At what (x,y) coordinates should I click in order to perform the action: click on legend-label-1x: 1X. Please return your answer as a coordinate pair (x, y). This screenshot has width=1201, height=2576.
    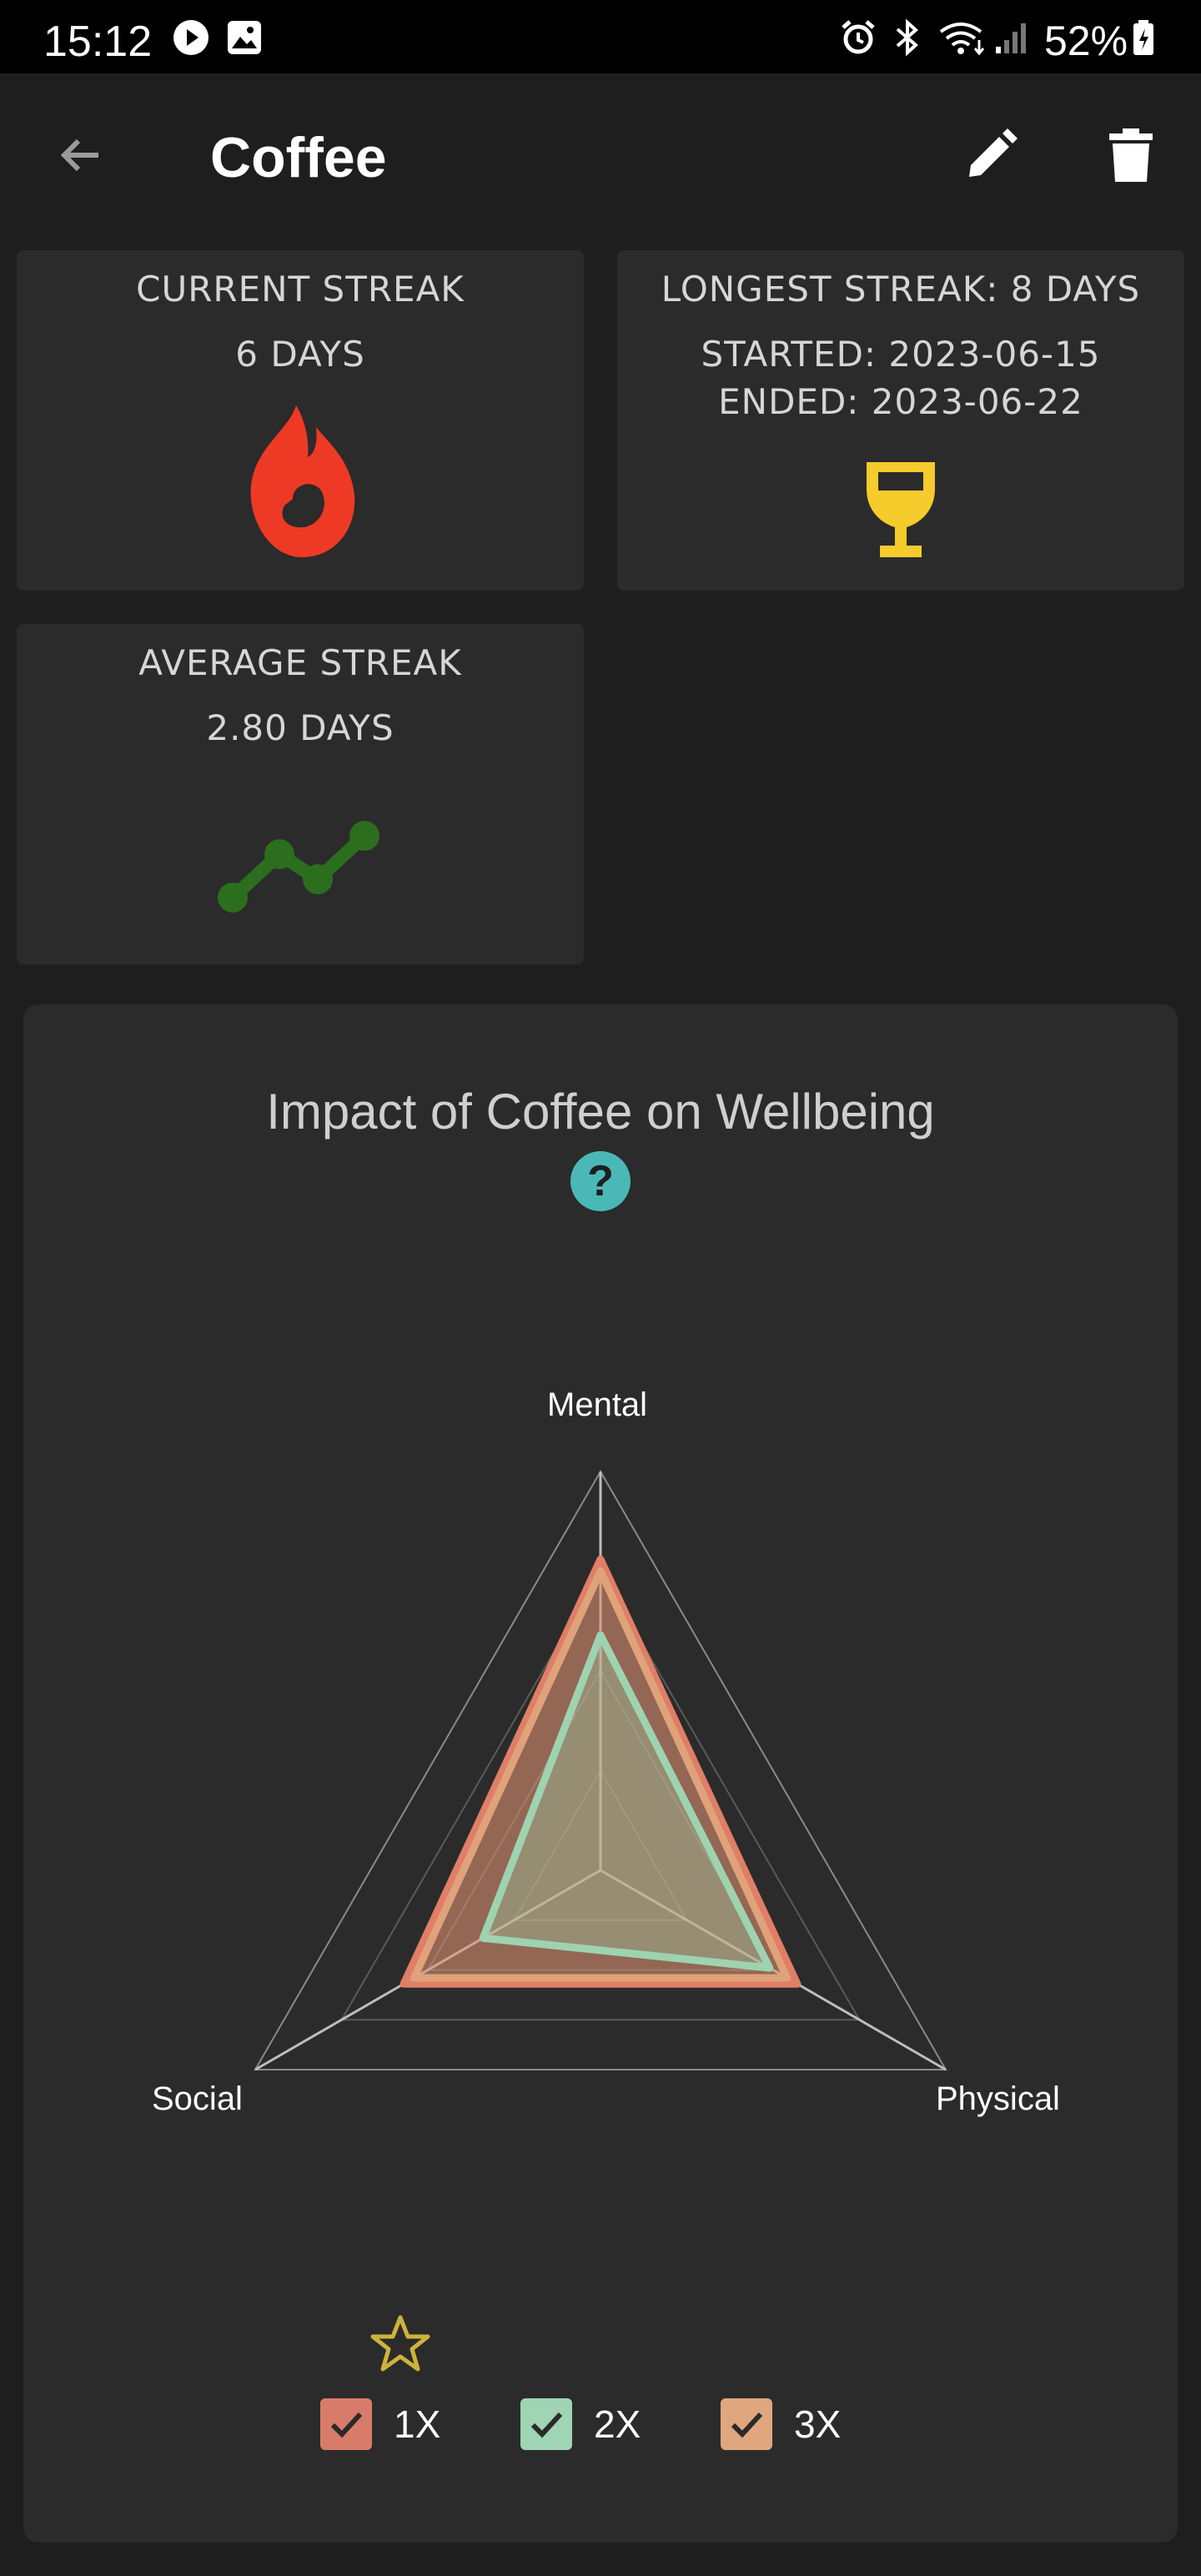
    Looking at the image, I should click on (418, 2424).